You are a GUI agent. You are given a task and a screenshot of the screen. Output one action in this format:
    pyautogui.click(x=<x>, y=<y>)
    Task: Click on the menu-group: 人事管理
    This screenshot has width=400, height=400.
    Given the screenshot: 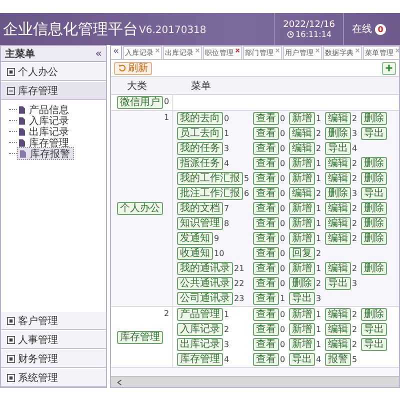 What is the action you would take?
    pyautogui.click(x=53, y=339)
    